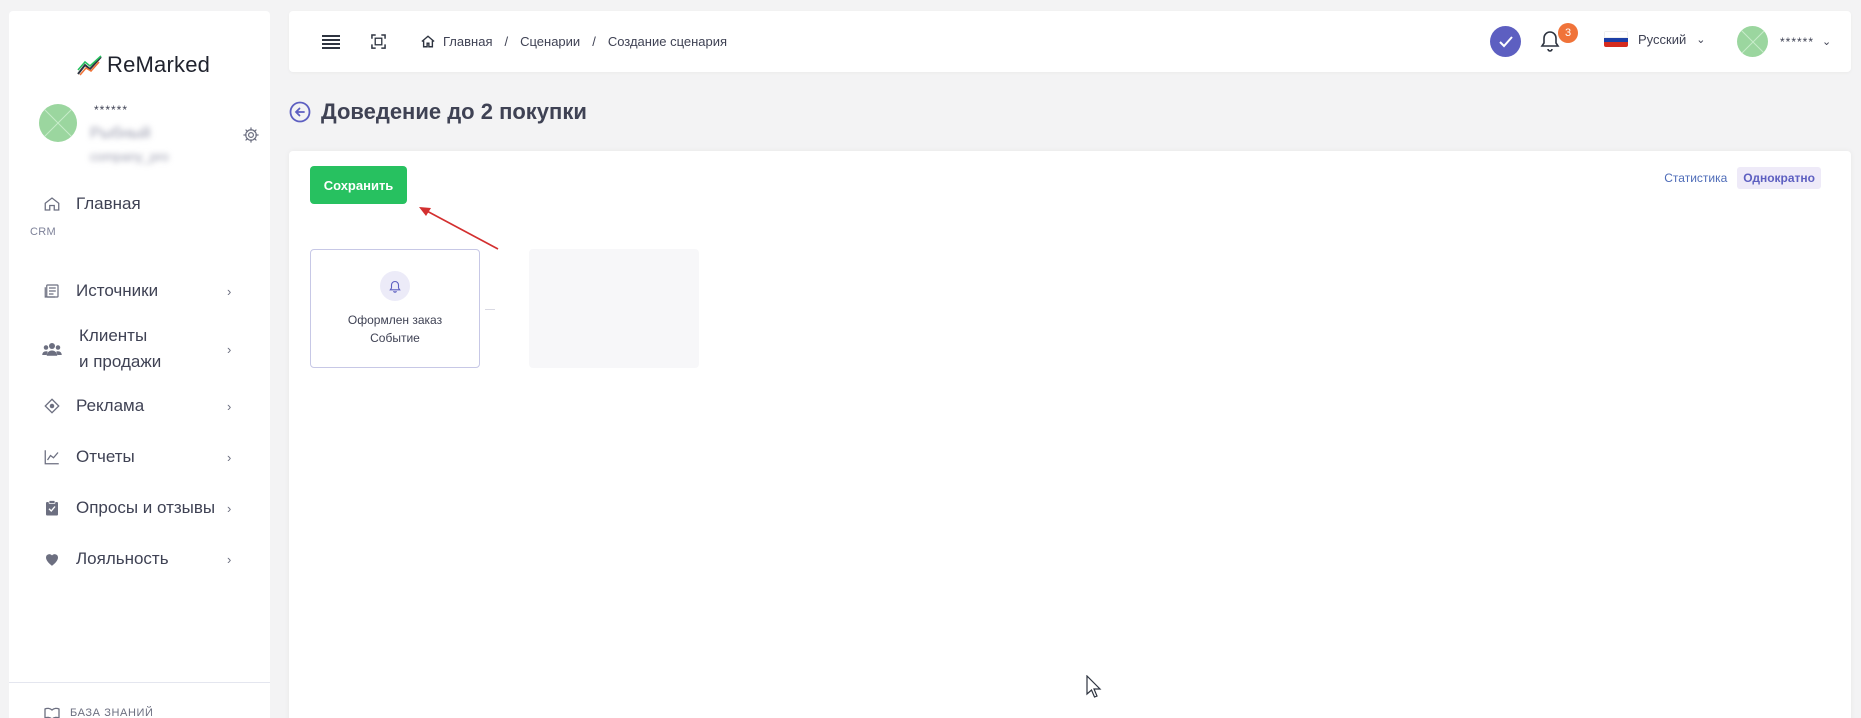 The image size is (1861, 718). Describe the element at coordinates (454, 111) in the screenshot. I see `page-title: Доведение до 2 покупки` at that location.